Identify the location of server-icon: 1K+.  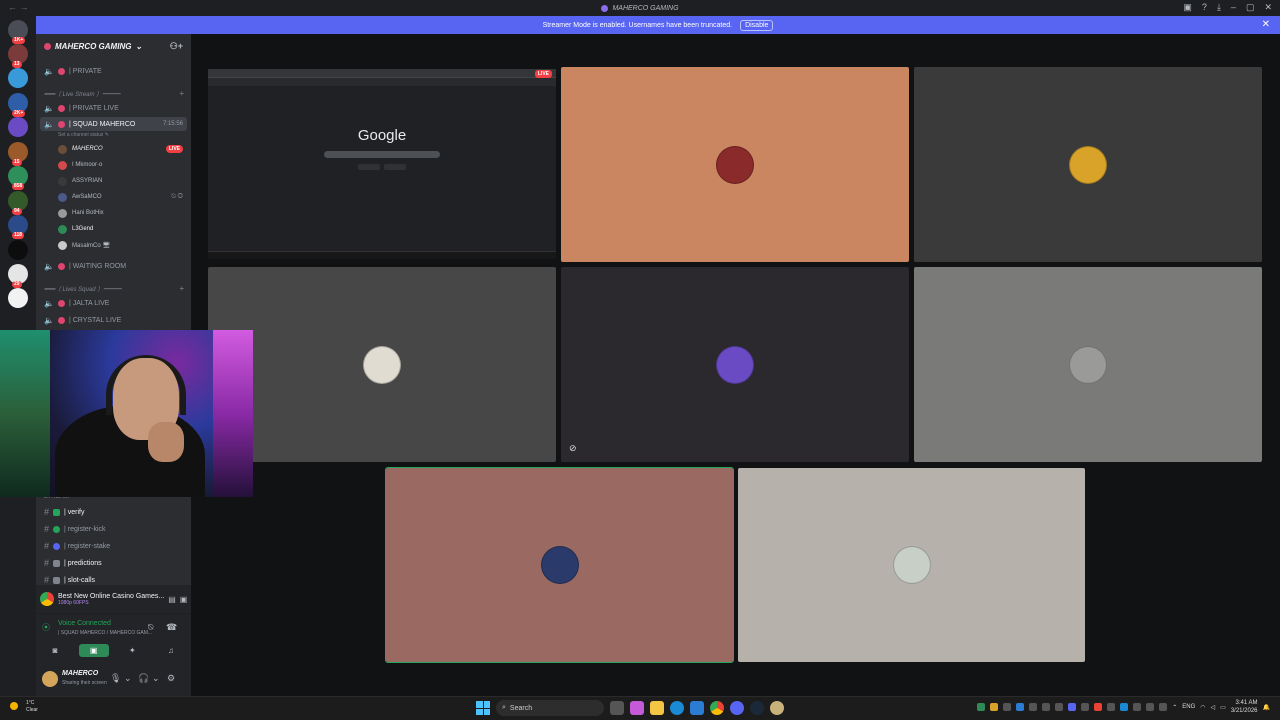
(18, 32).